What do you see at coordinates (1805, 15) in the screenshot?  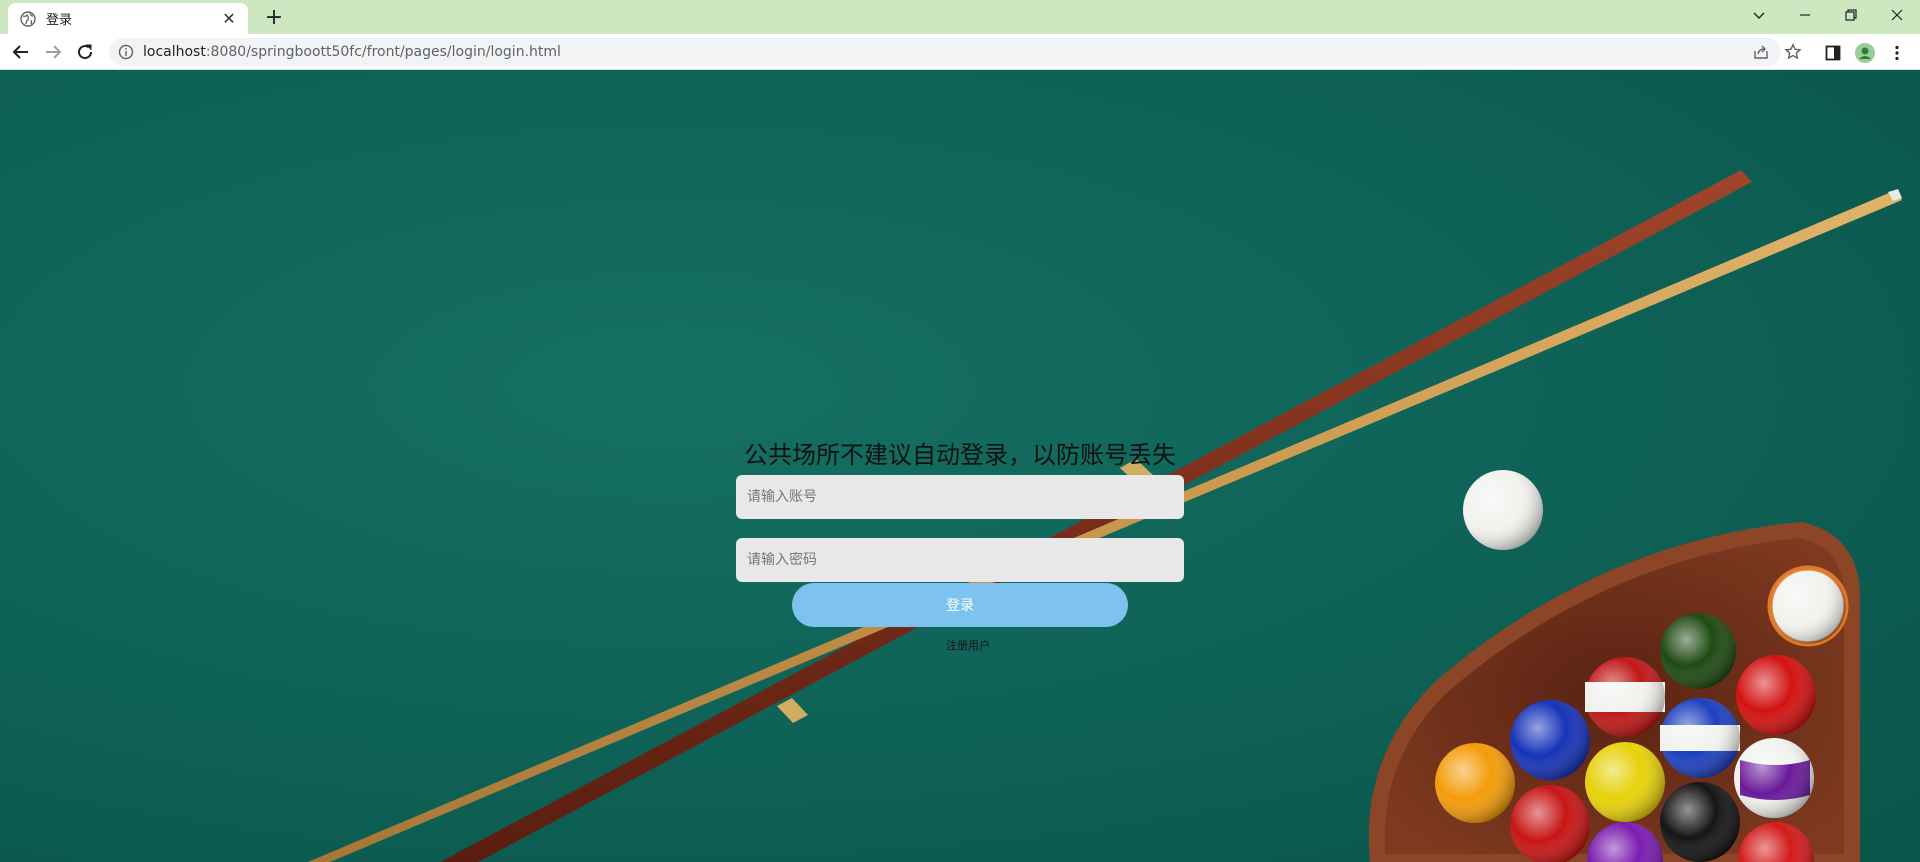 I see `minimize-icon` at bounding box center [1805, 15].